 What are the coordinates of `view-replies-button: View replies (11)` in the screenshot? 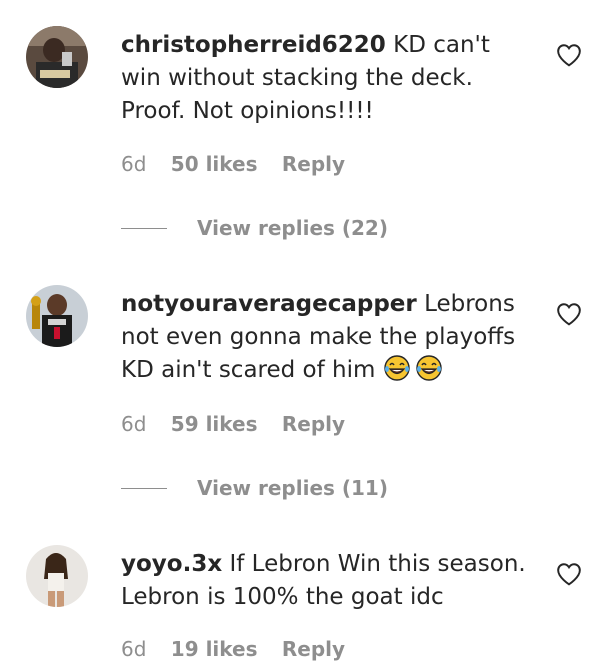 It's located at (254, 488).